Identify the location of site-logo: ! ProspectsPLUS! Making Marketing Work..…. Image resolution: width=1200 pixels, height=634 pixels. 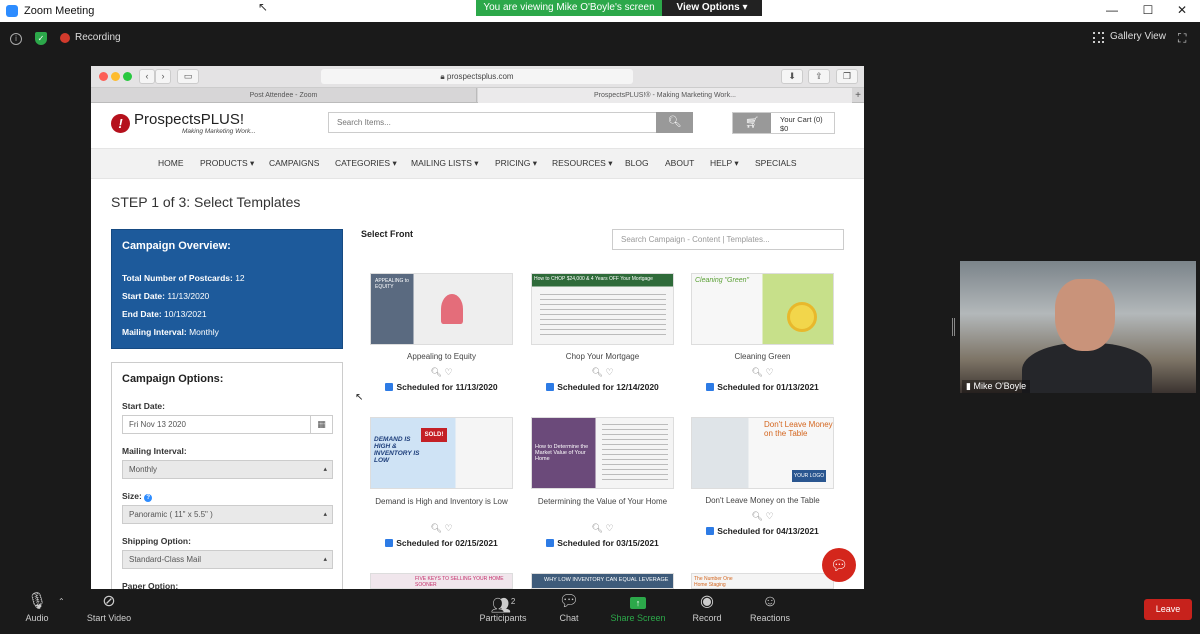
(183, 123).